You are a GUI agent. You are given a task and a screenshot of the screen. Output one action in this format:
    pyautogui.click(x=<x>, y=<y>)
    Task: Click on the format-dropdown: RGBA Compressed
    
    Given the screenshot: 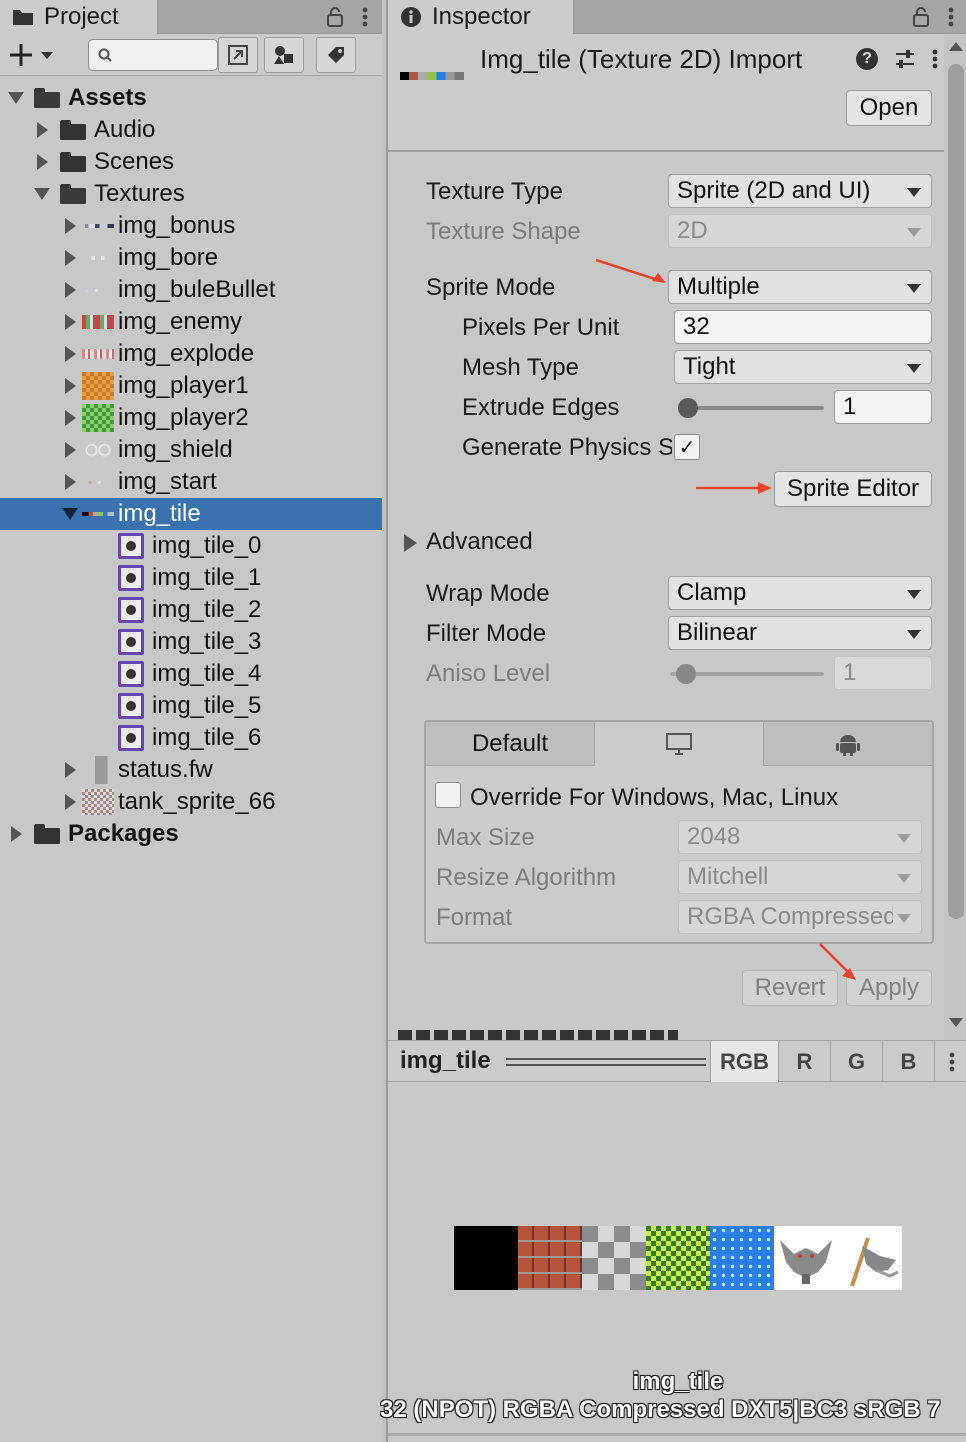 What is the action you would take?
    pyautogui.click(x=800, y=917)
    